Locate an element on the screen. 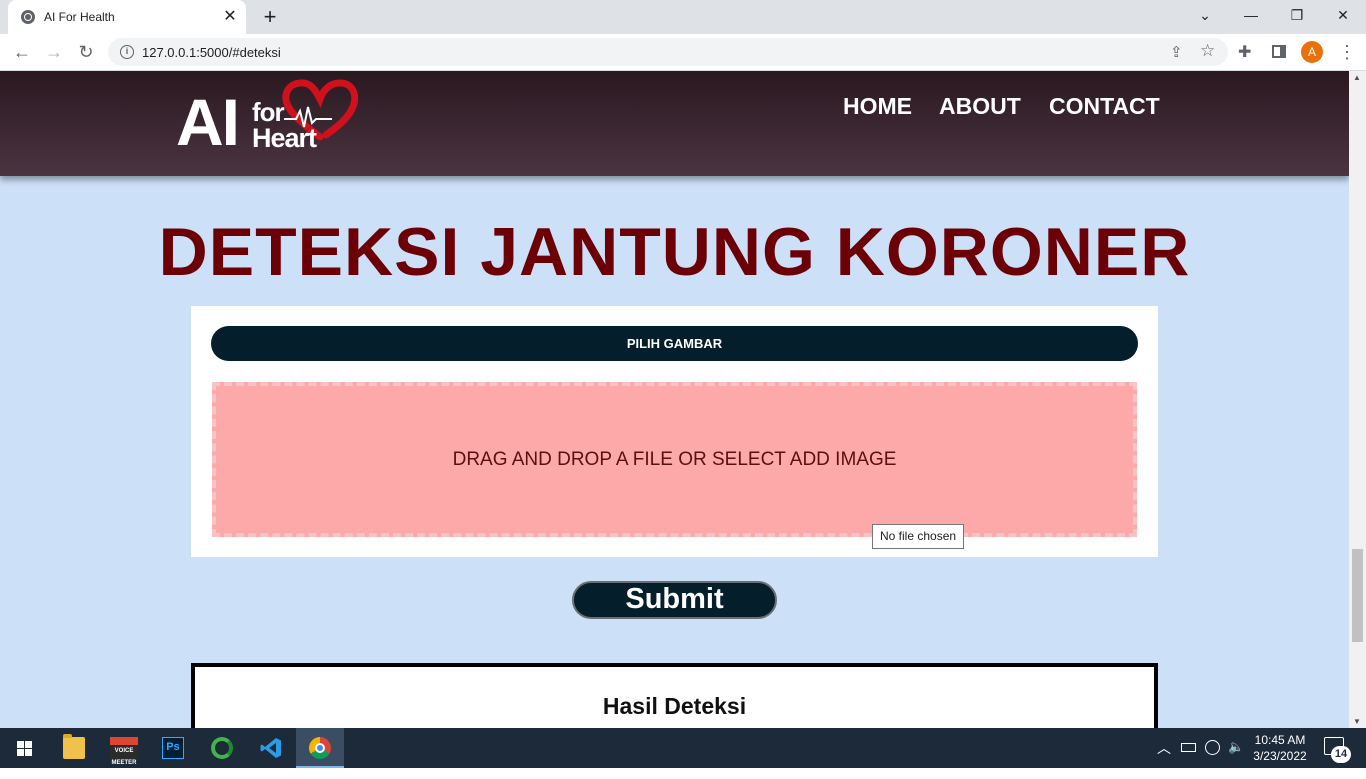 This screenshot has height=779, width=1366. logo-ai-text: AI is located at coordinates (208, 122).